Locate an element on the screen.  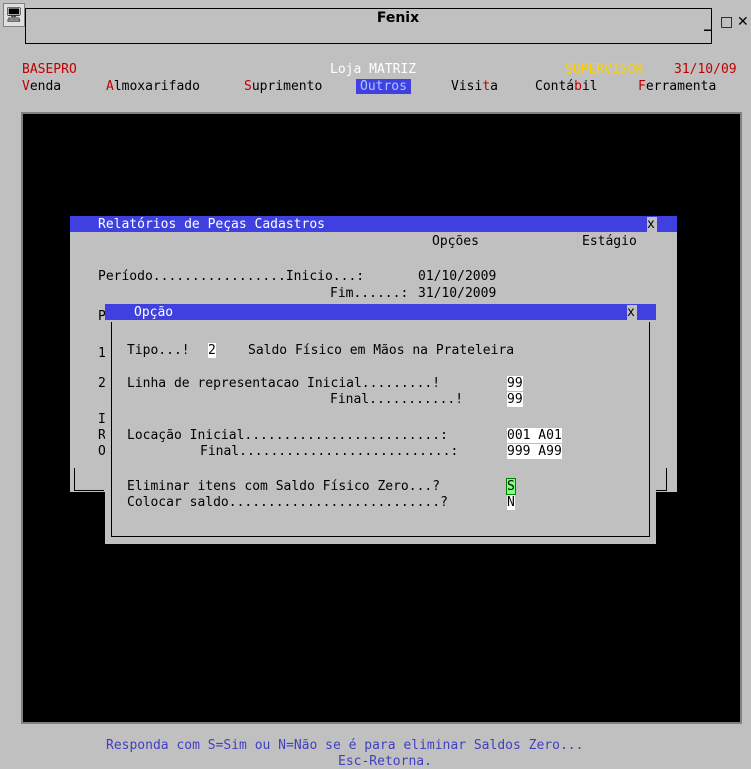
tipo-field: 2 is located at coordinates (212, 350).